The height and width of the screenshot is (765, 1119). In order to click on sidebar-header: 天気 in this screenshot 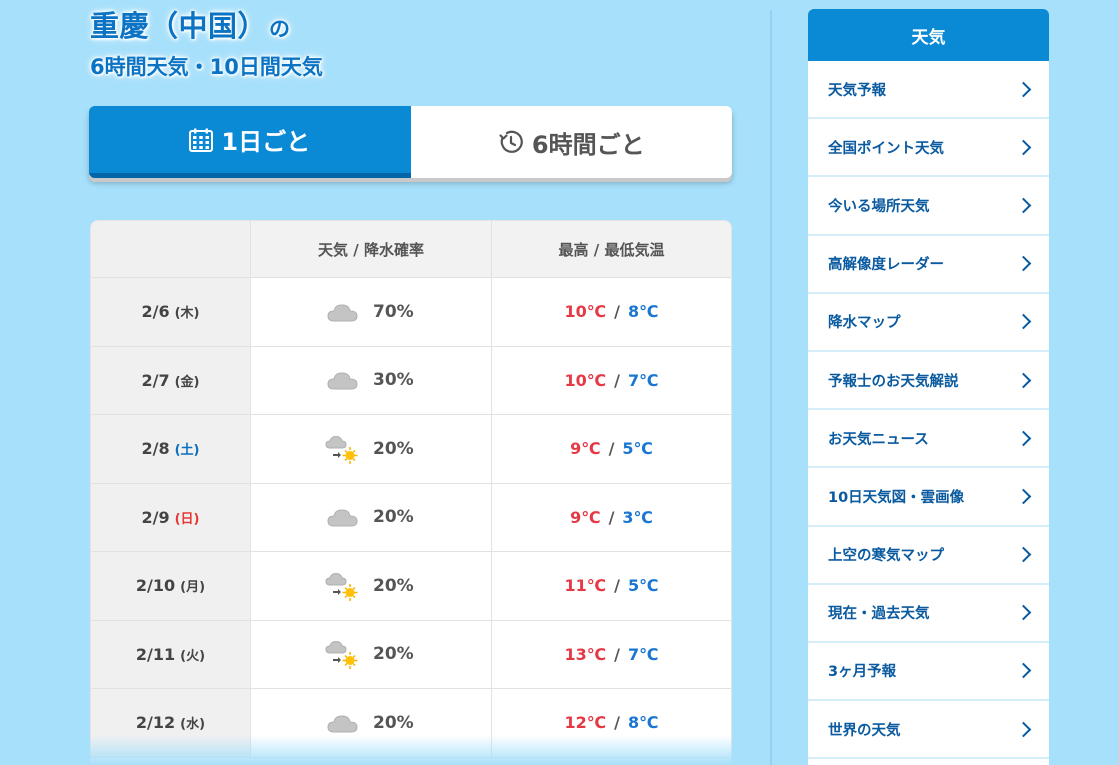, I will do `click(928, 35)`.